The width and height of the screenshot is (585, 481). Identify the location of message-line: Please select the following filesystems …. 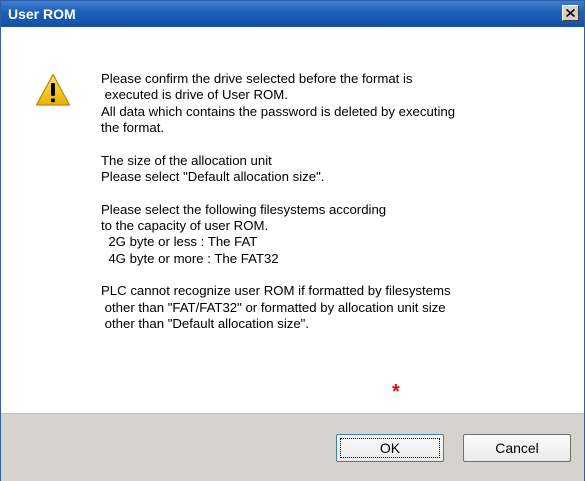
(244, 209).